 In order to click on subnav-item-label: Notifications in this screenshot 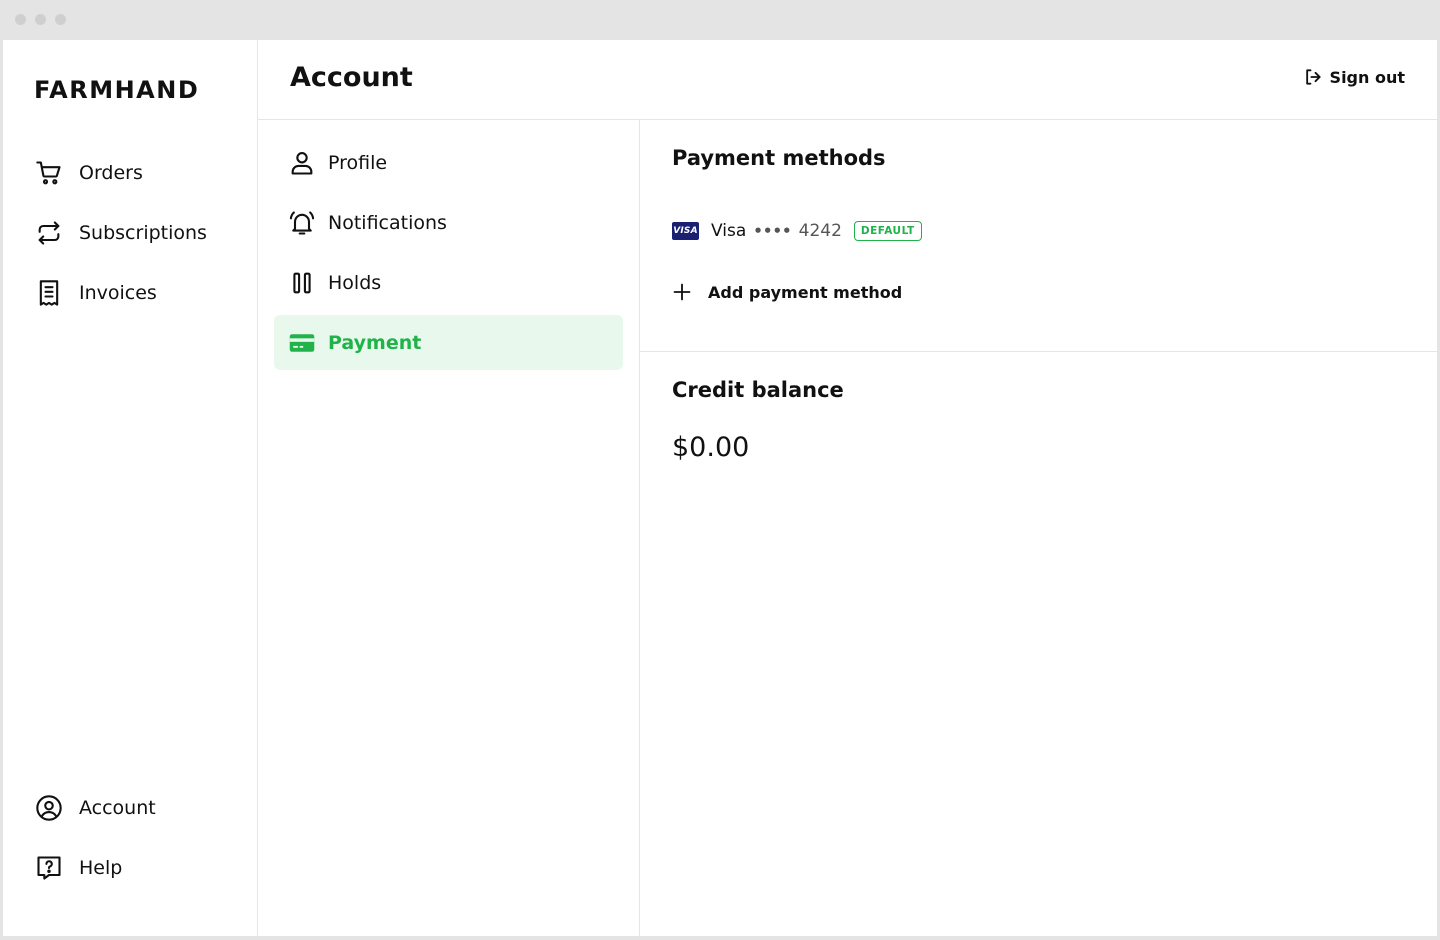, I will do `click(387, 222)`.